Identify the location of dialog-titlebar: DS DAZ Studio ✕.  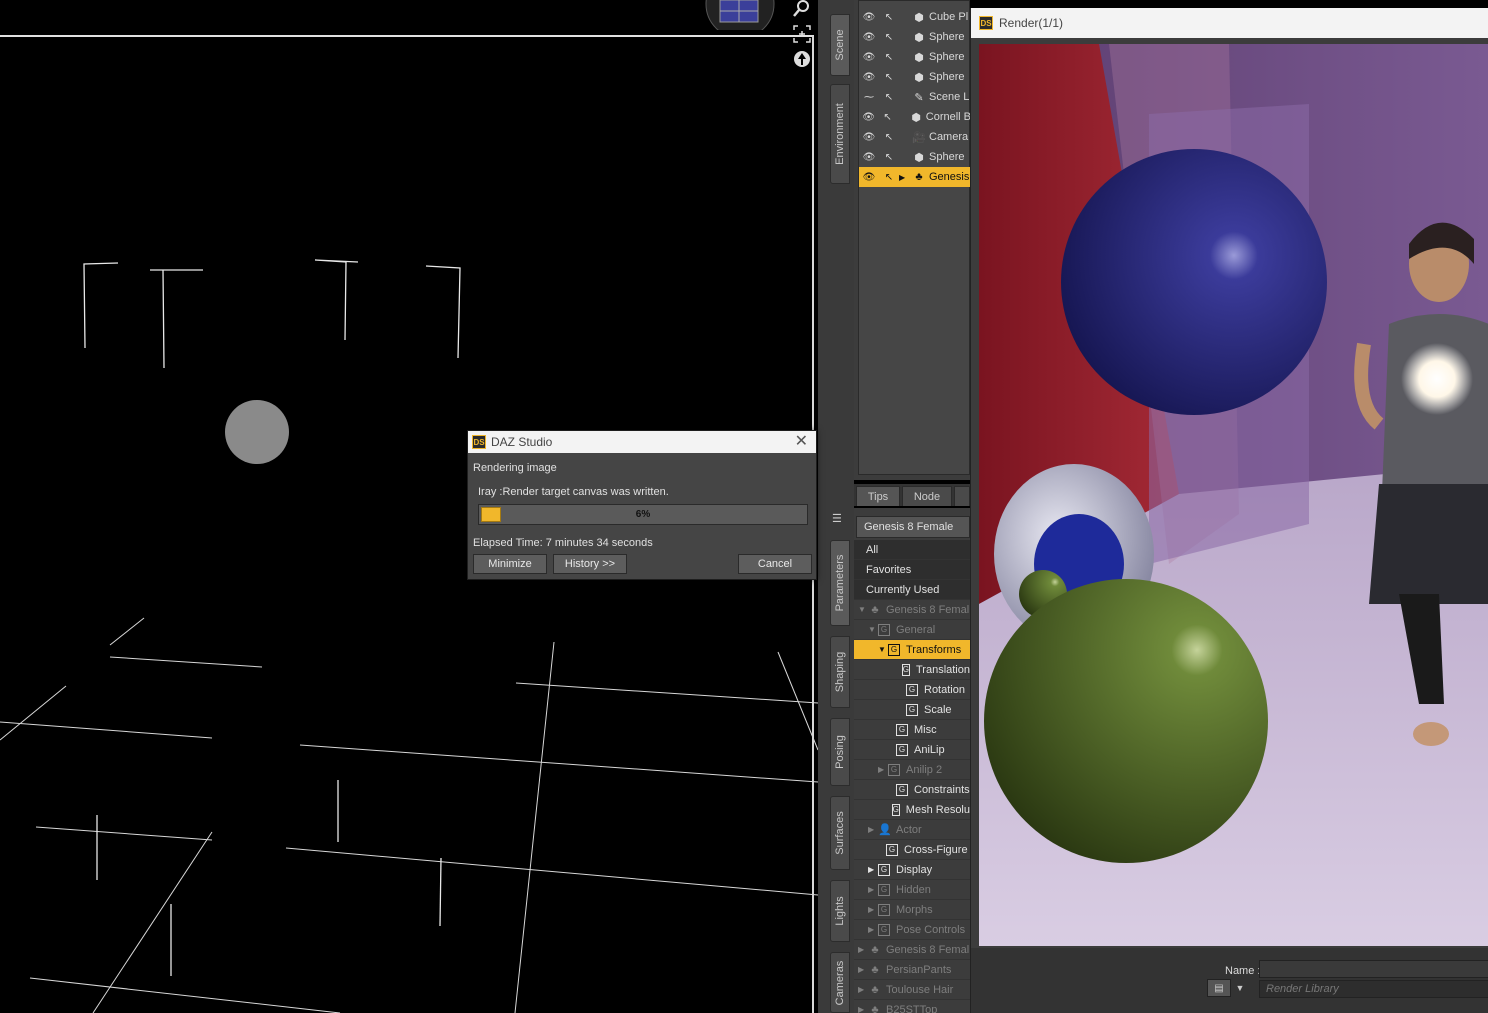
(642, 442).